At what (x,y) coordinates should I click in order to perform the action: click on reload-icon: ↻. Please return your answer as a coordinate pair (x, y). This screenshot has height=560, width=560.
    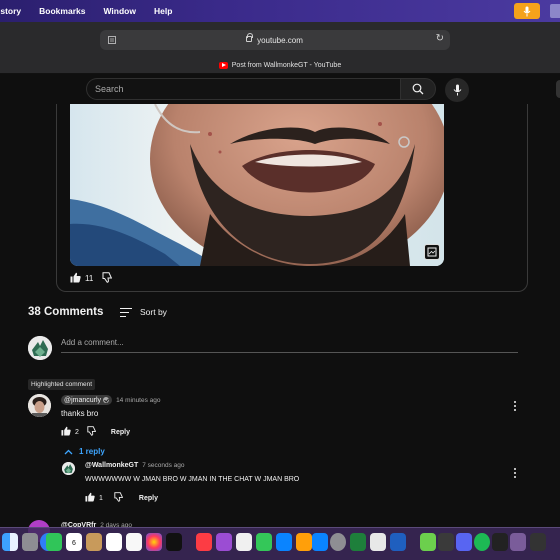
    Looking at the image, I should click on (440, 38).